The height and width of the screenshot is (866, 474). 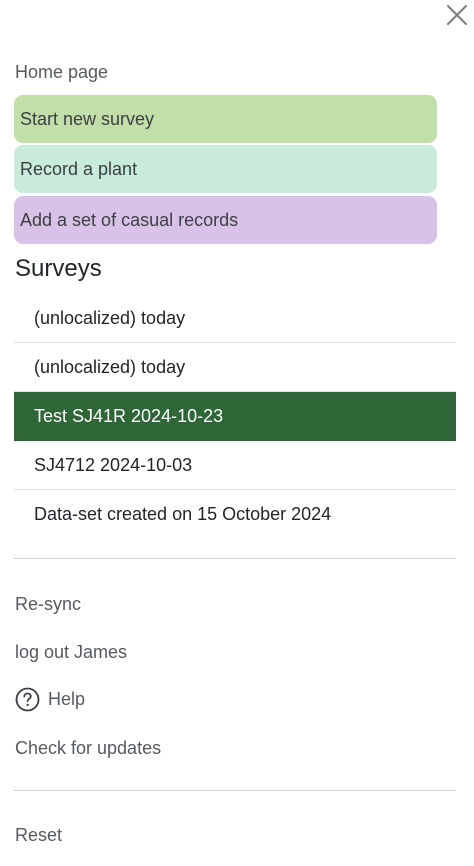 What do you see at coordinates (225, 220) in the screenshot?
I see `add-casual-records-button: Add a set of casual records` at bounding box center [225, 220].